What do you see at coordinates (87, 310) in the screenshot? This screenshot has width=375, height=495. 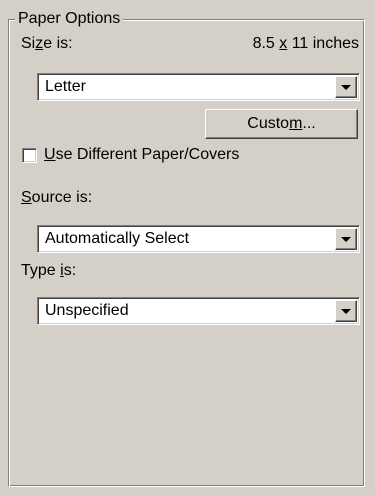 I see `type-selected-value: Unspecified` at bounding box center [87, 310].